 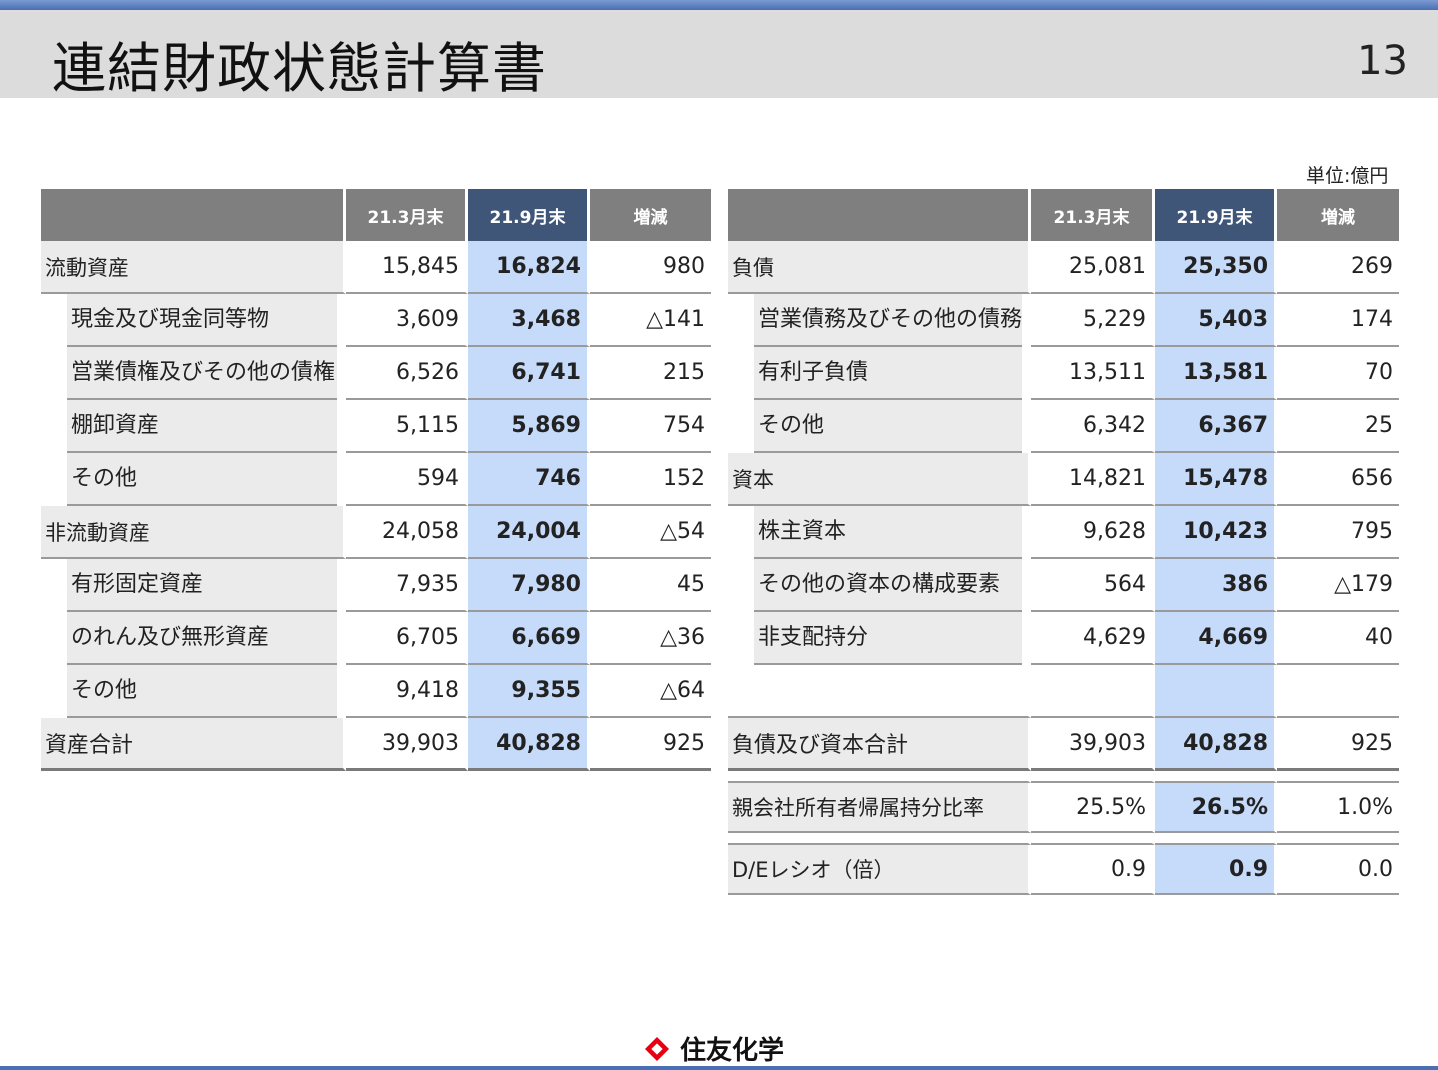 I want to click on row-label-cell: その他の資本の構成要素, so click(x=880, y=585).